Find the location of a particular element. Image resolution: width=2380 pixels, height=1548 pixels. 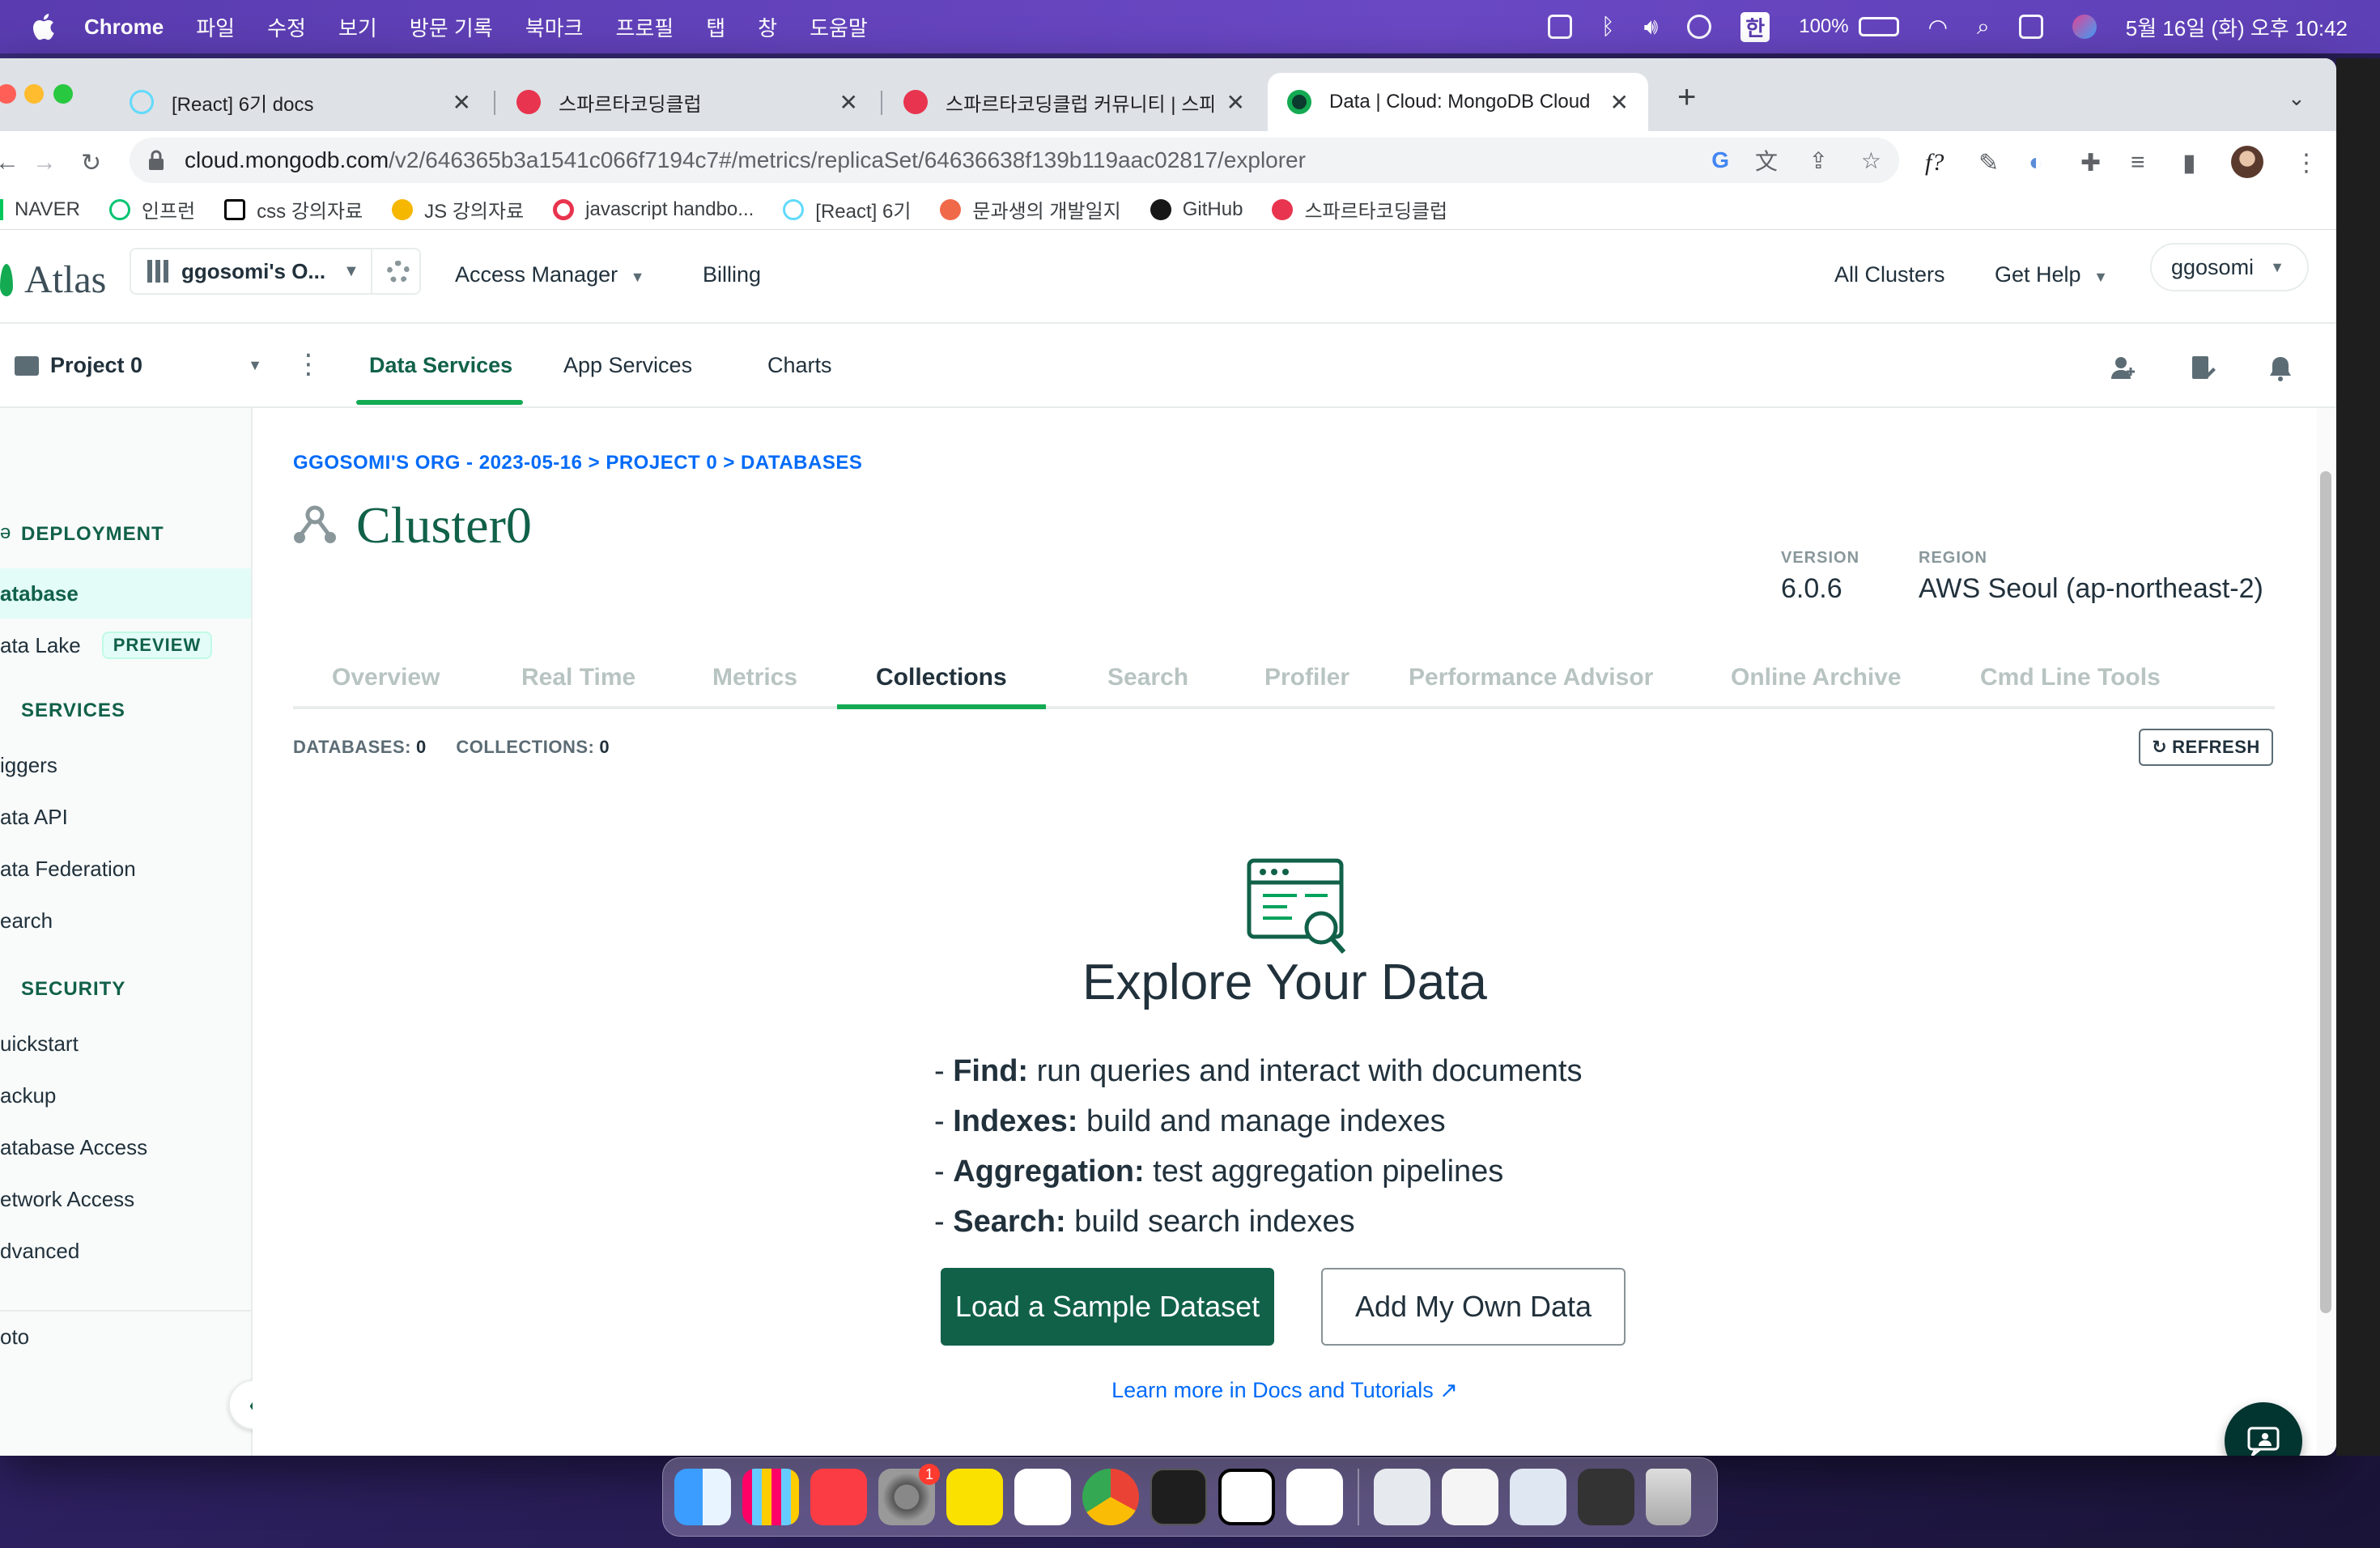

browser-tab: 스파르타코딩클럽 ✕ is located at coordinates (687, 102).